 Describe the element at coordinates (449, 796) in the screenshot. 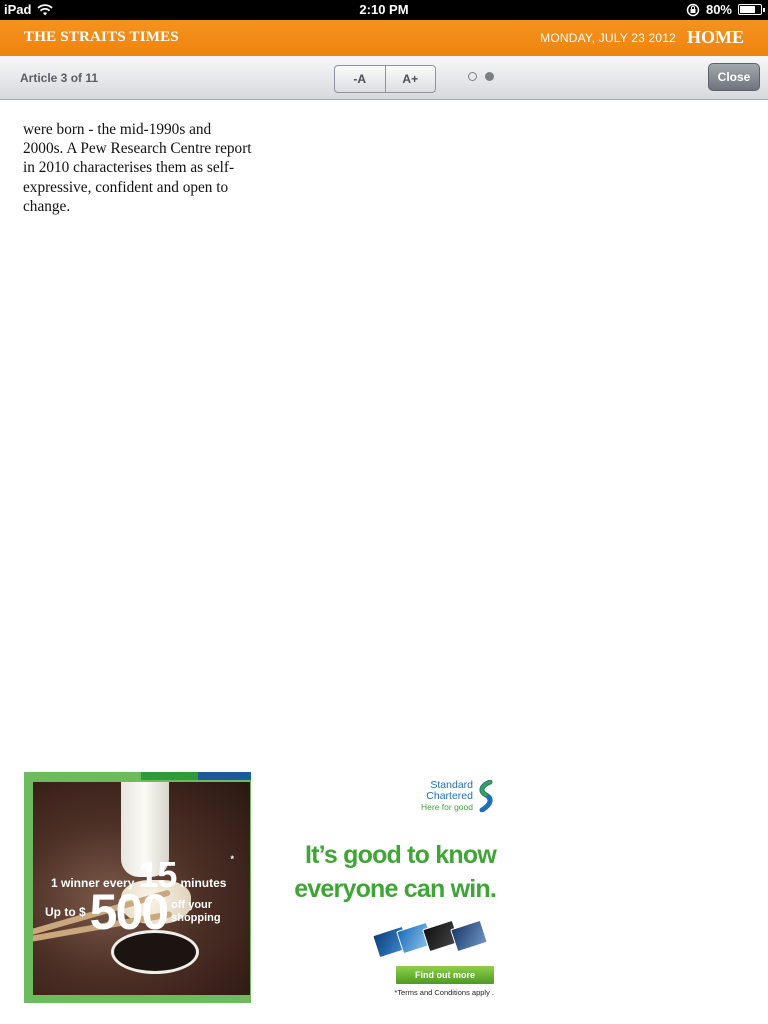

I see `advertiser-name-line2: Chartered` at that location.